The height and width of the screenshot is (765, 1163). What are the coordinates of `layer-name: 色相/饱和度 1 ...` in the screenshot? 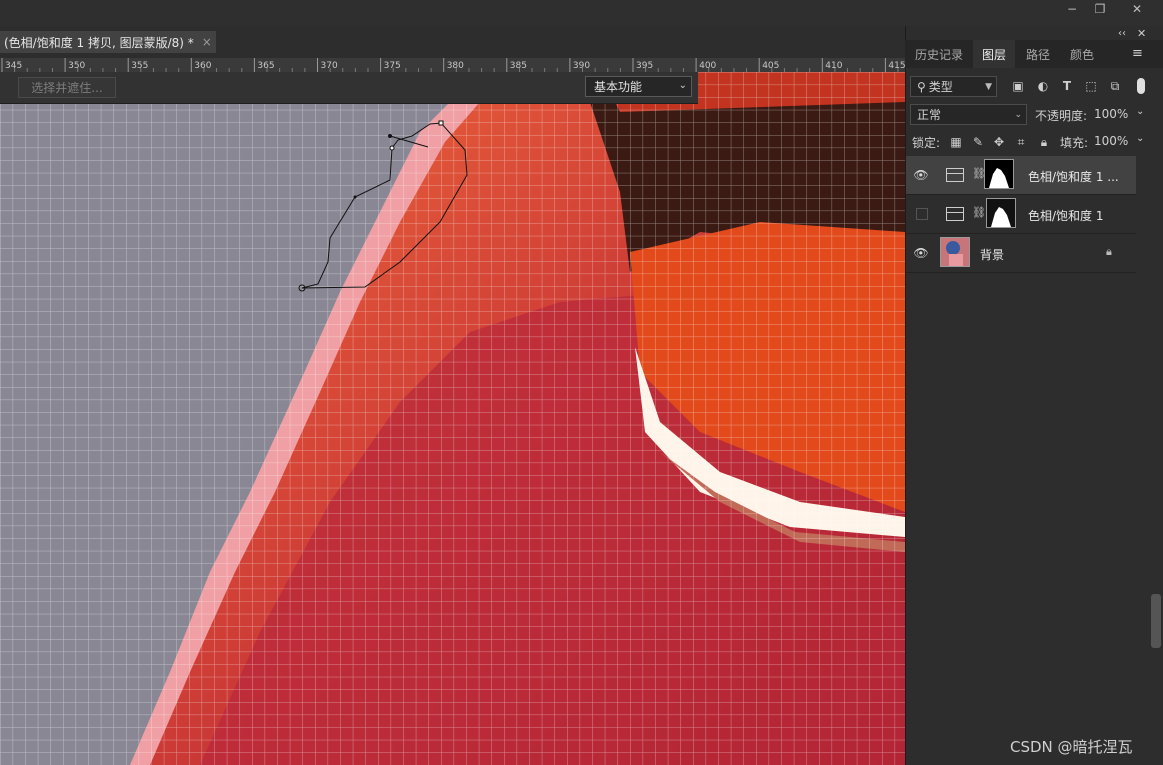 It's located at (1073, 177).